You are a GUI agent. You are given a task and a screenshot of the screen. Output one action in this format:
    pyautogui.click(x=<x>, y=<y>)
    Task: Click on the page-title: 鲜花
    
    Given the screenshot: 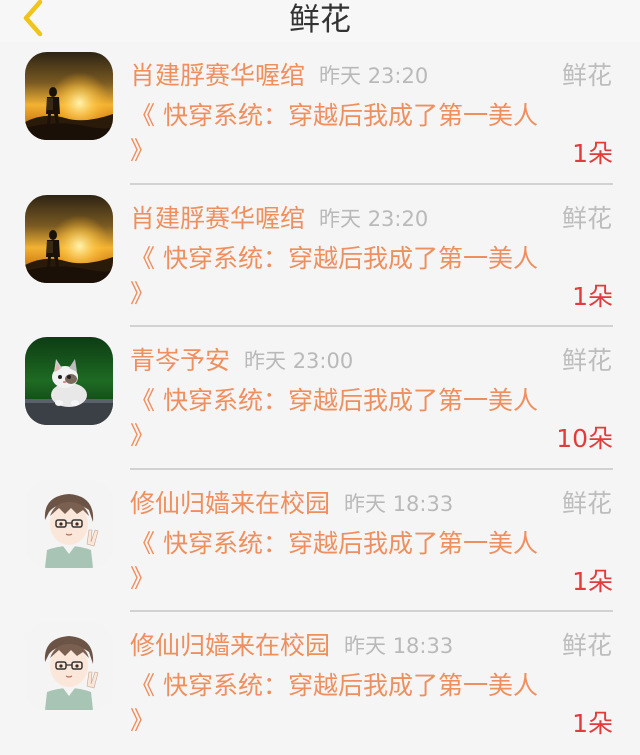 What is the action you would take?
    pyautogui.click(x=320, y=20)
    